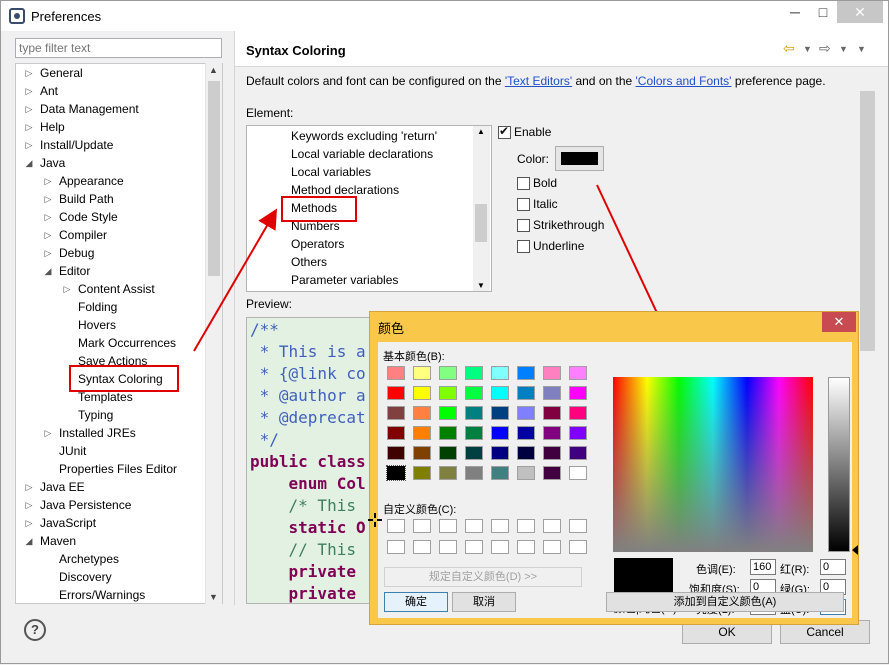  I want to click on dialog-close-button: ✕, so click(839, 322).